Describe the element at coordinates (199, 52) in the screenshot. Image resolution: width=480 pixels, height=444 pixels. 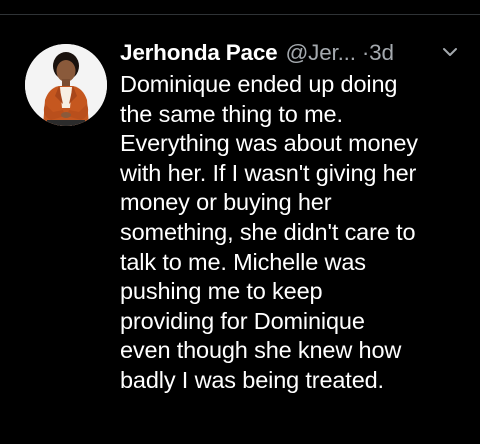
I see `display-name: Jerhonda Pace` at that location.